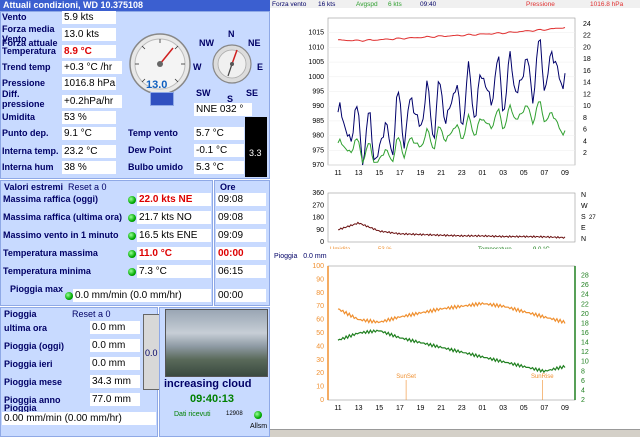 The width and height of the screenshot is (640, 437). Describe the element at coordinates (174, 199) in the screenshot. I see `extreme-value: 22.0 kts NE` at that location.